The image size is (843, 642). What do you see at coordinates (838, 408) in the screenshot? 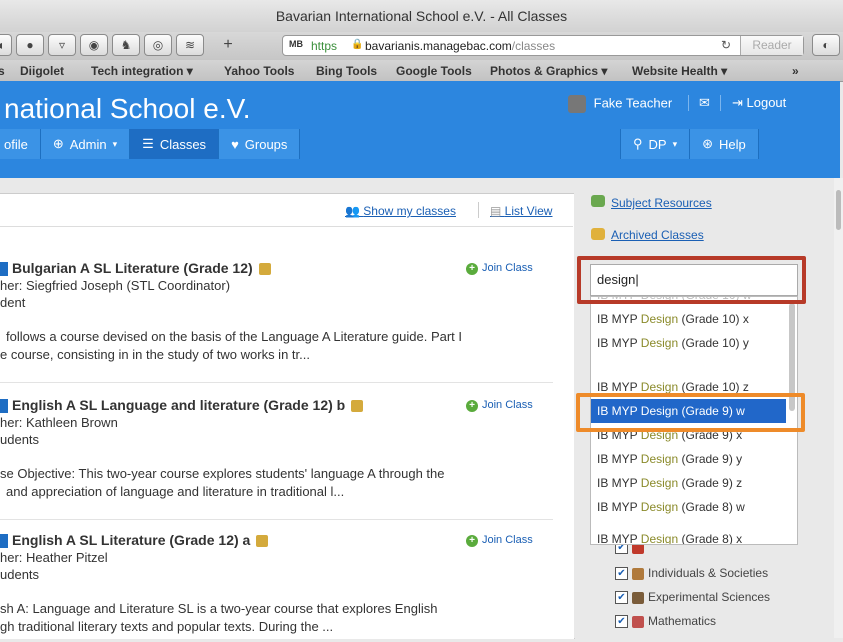
I see `page-scrollbar` at bounding box center [838, 408].